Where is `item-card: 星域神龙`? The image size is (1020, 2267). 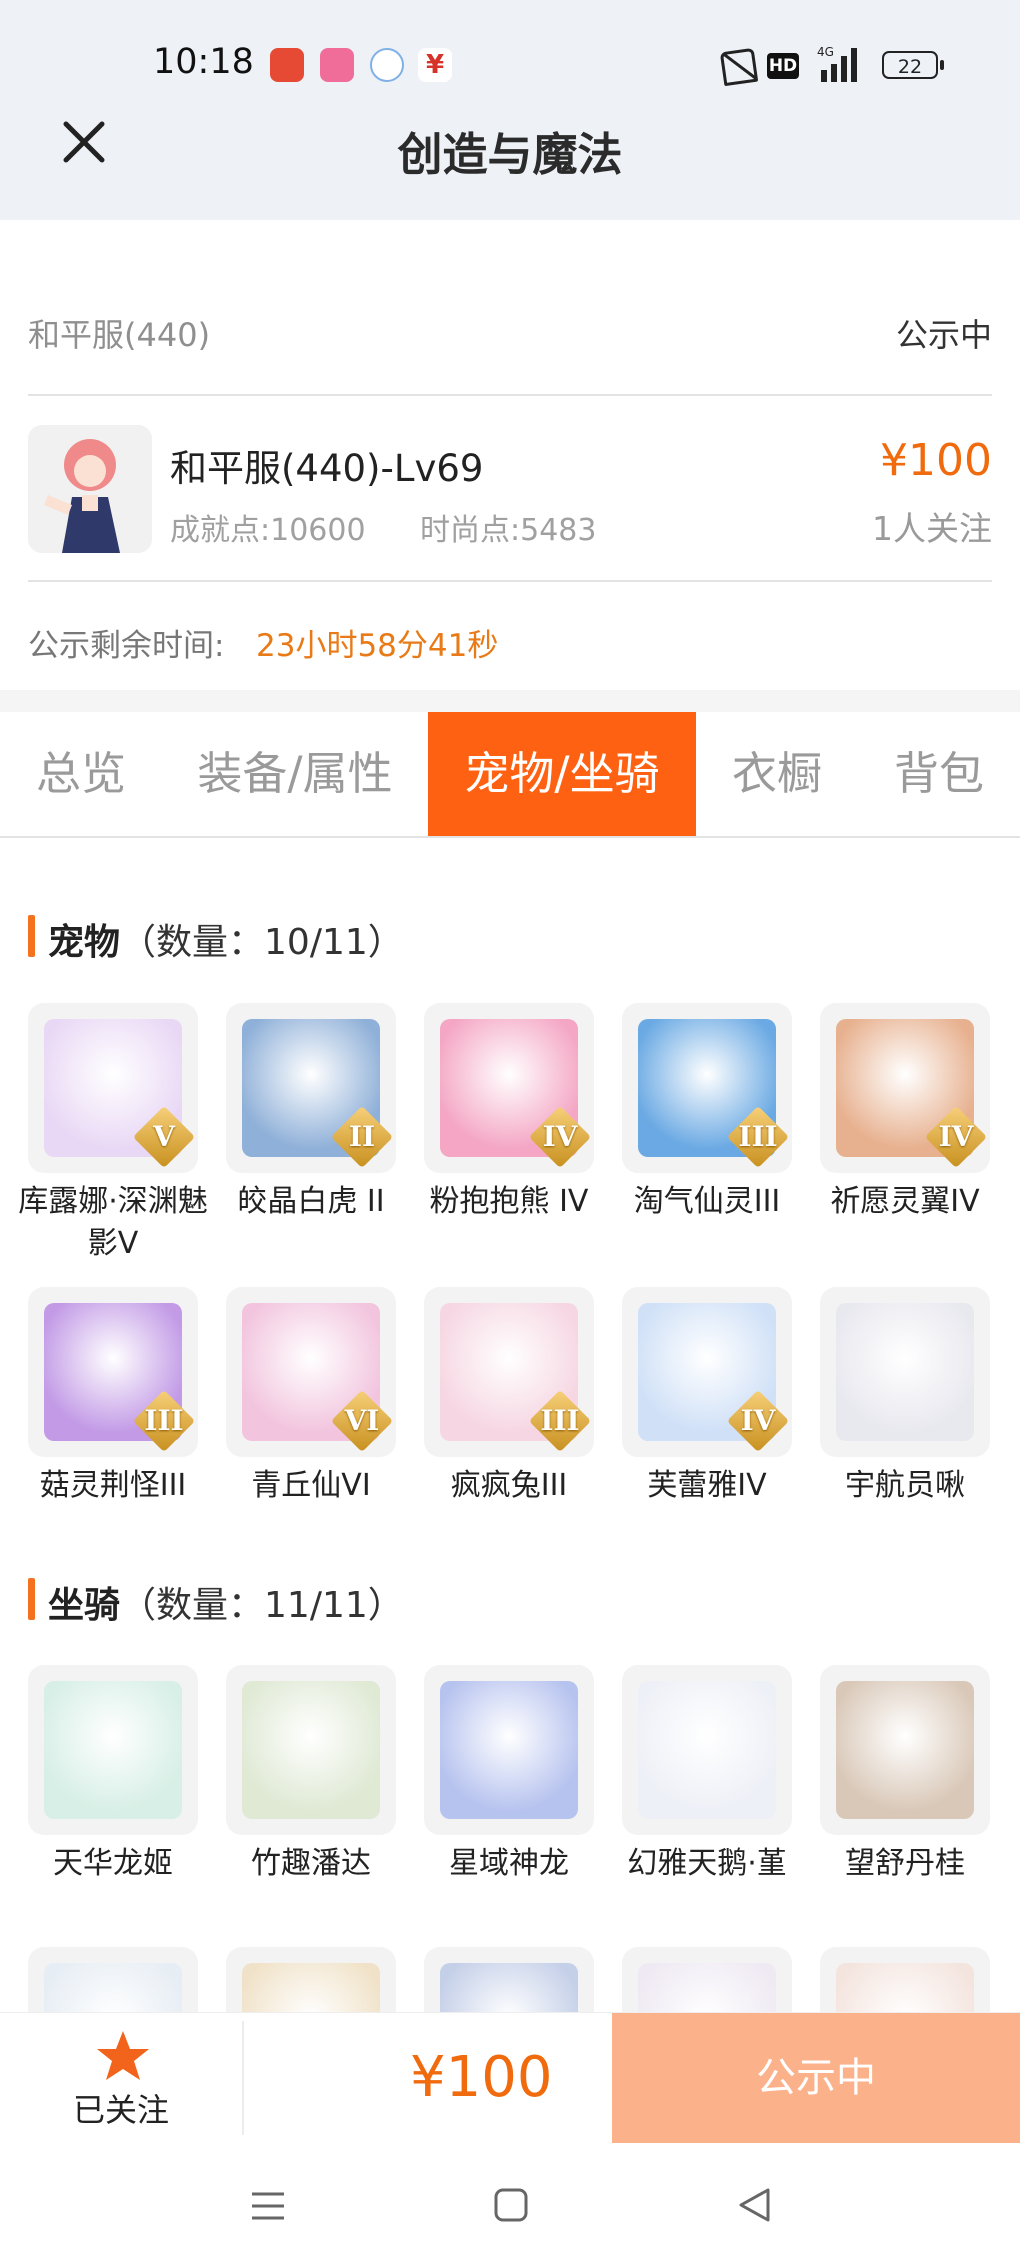 item-card: 星域神龙 is located at coordinates (509, 1775).